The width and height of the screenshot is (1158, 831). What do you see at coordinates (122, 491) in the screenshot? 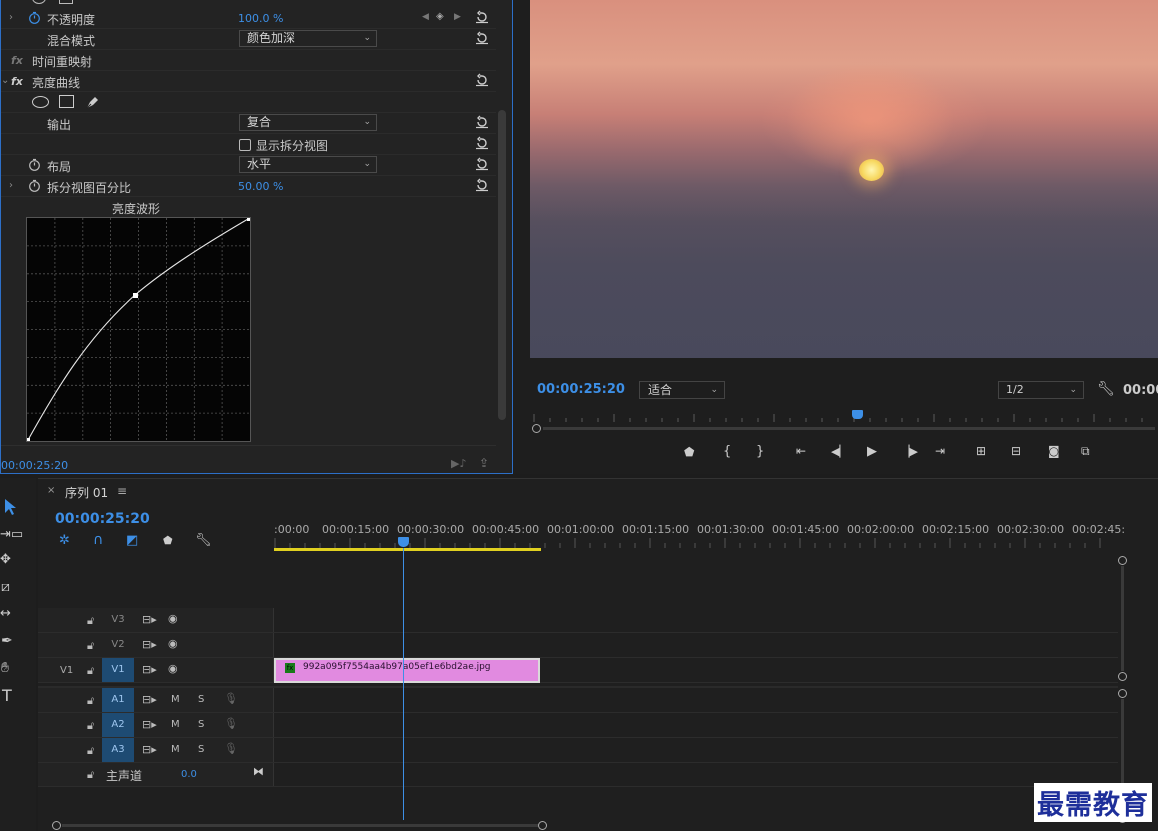
I see `tab-menu-icon: ≡` at bounding box center [122, 491].